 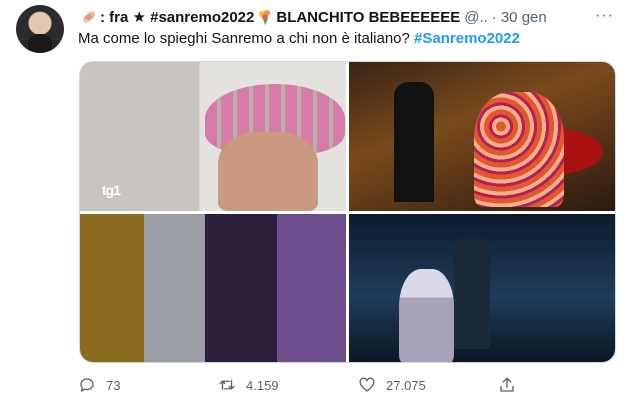 What do you see at coordinates (288, 385) in the screenshot?
I see `retweet-button: 4.159` at bounding box center [288, 385].